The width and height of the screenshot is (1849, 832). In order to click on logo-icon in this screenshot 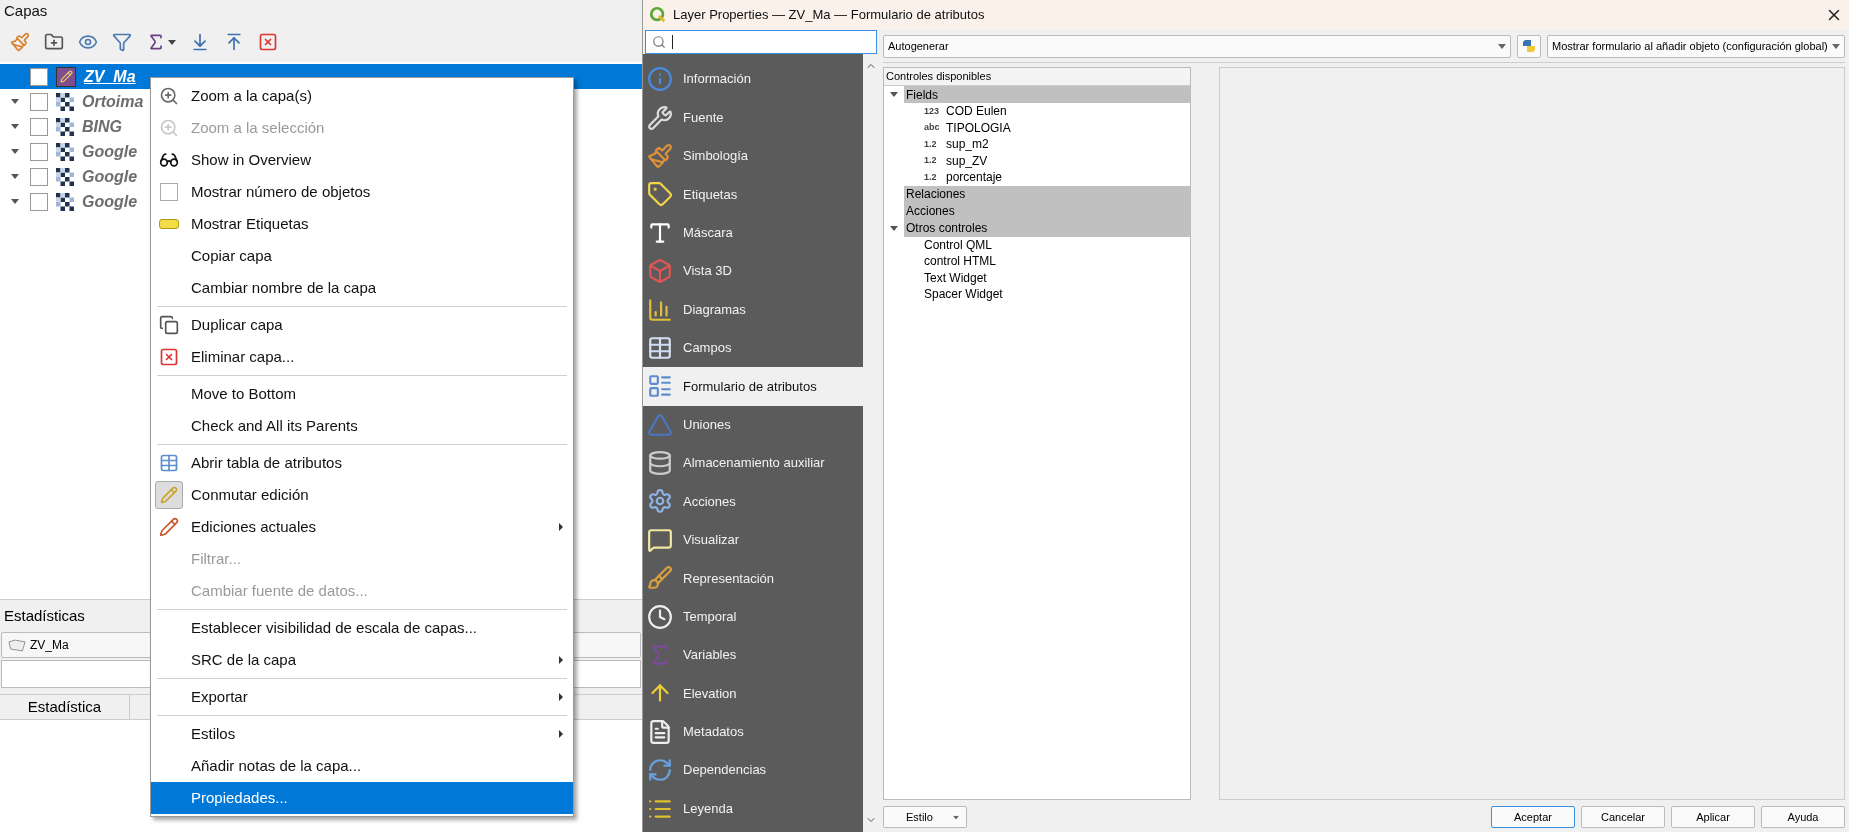, I will do `click(1529, 46)`.